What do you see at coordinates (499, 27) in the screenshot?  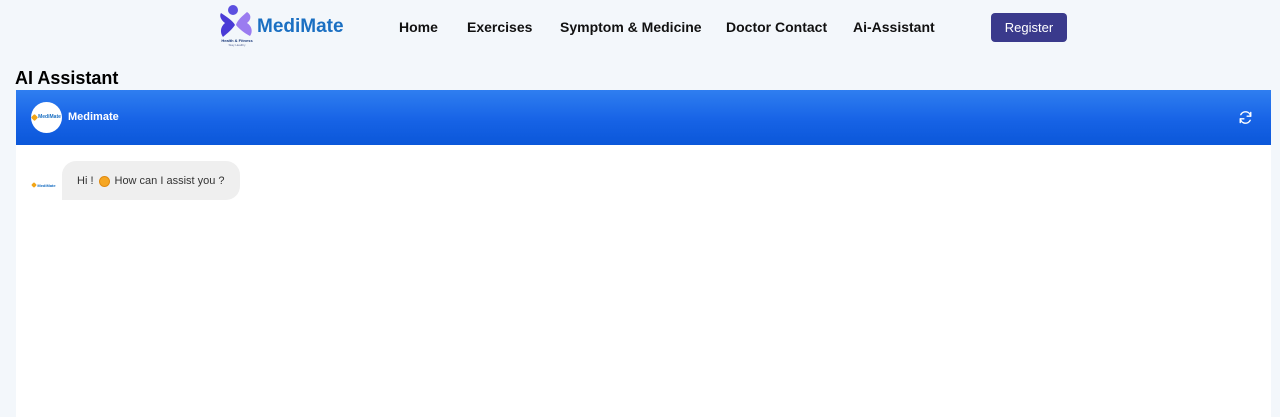 I see `nav-exercises: Exercises` at bounding box center [499, 27].